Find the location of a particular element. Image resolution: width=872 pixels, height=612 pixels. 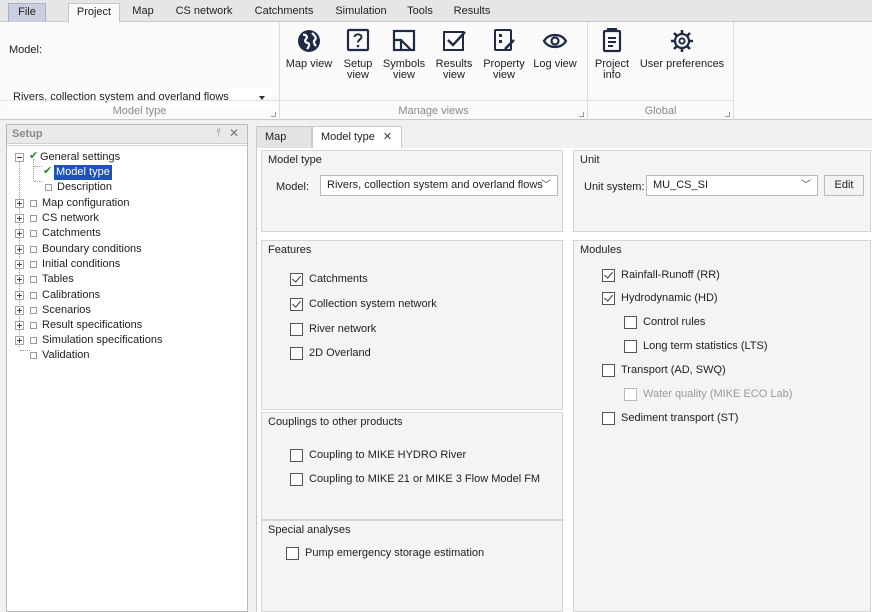

checkbox-label: Coupling to MIKE HYDRO River is located at coordinates (388, 455).